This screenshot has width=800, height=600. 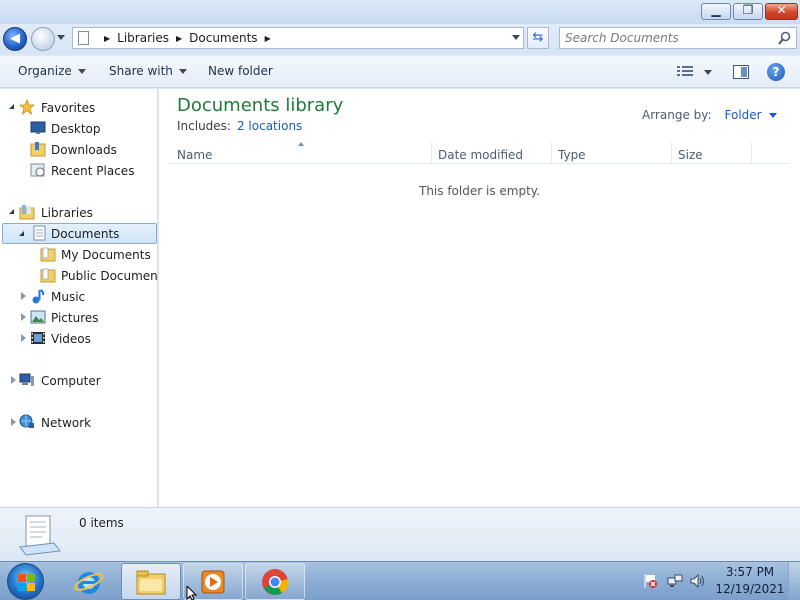 What do you see at coordinates (685, 71) in the screenshot?
I see `view-options-icon` at bounding box center [685, 71].